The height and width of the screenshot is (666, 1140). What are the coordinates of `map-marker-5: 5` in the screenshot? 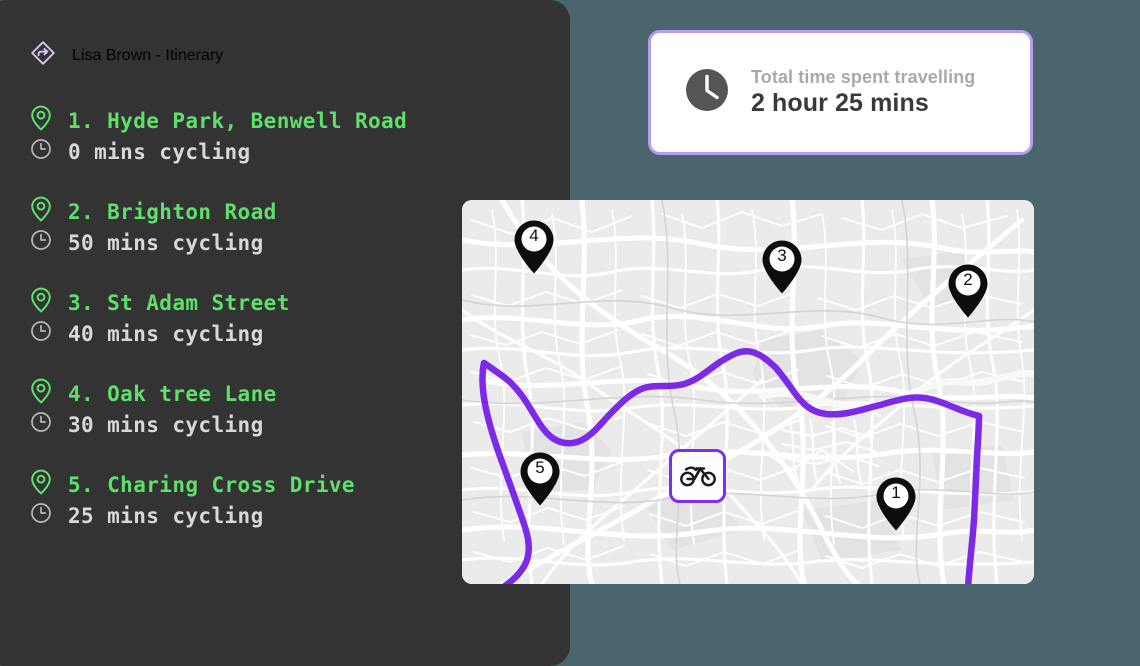 It's located at (540, 479).